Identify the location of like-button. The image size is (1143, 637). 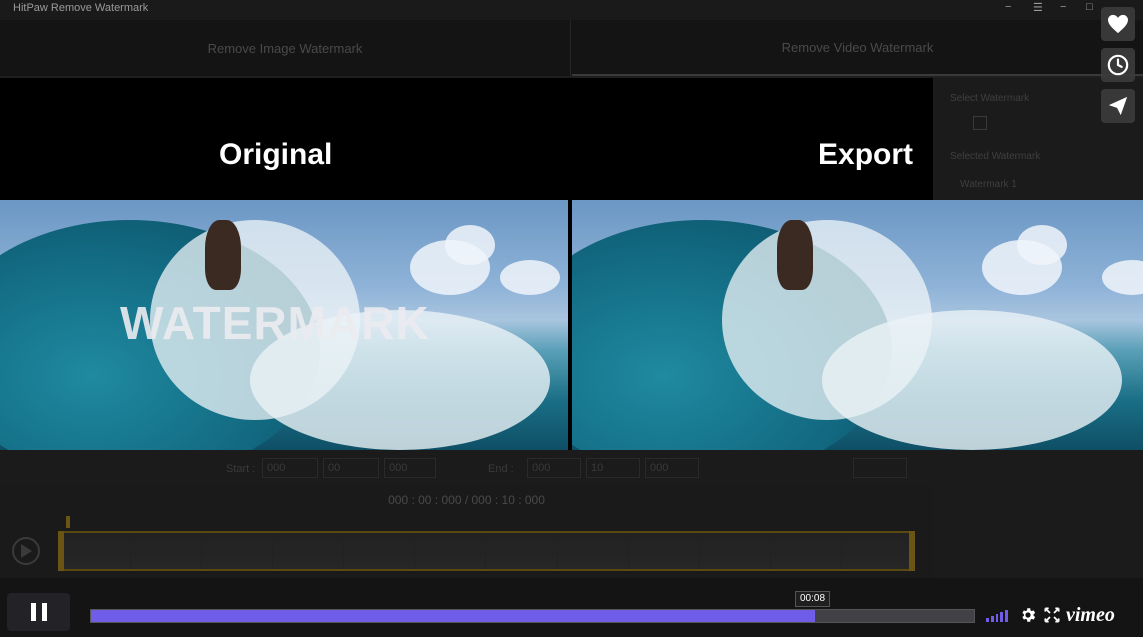
(1118, 24).